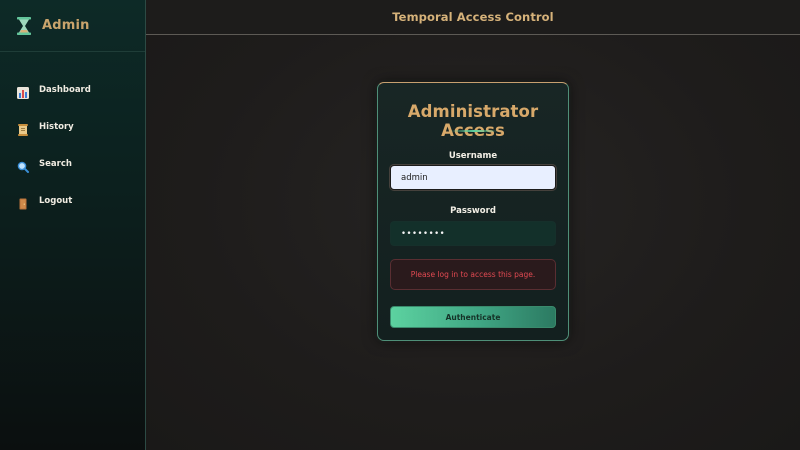 The image size is (800, 450). What do you see at coordinates (23, 128) in the screenshot?
I see `scroll-icon` at bounding box center [23, 128].